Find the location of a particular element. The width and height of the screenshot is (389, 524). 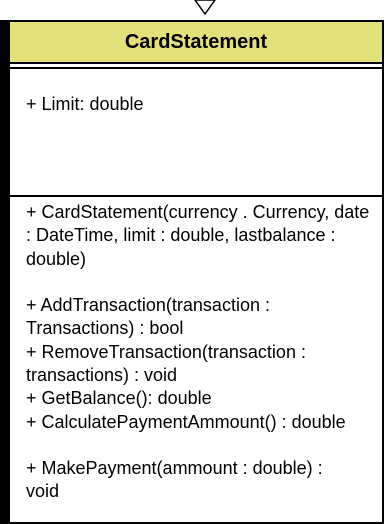

class-header: CardStatement is located at coordinates (196, 43).